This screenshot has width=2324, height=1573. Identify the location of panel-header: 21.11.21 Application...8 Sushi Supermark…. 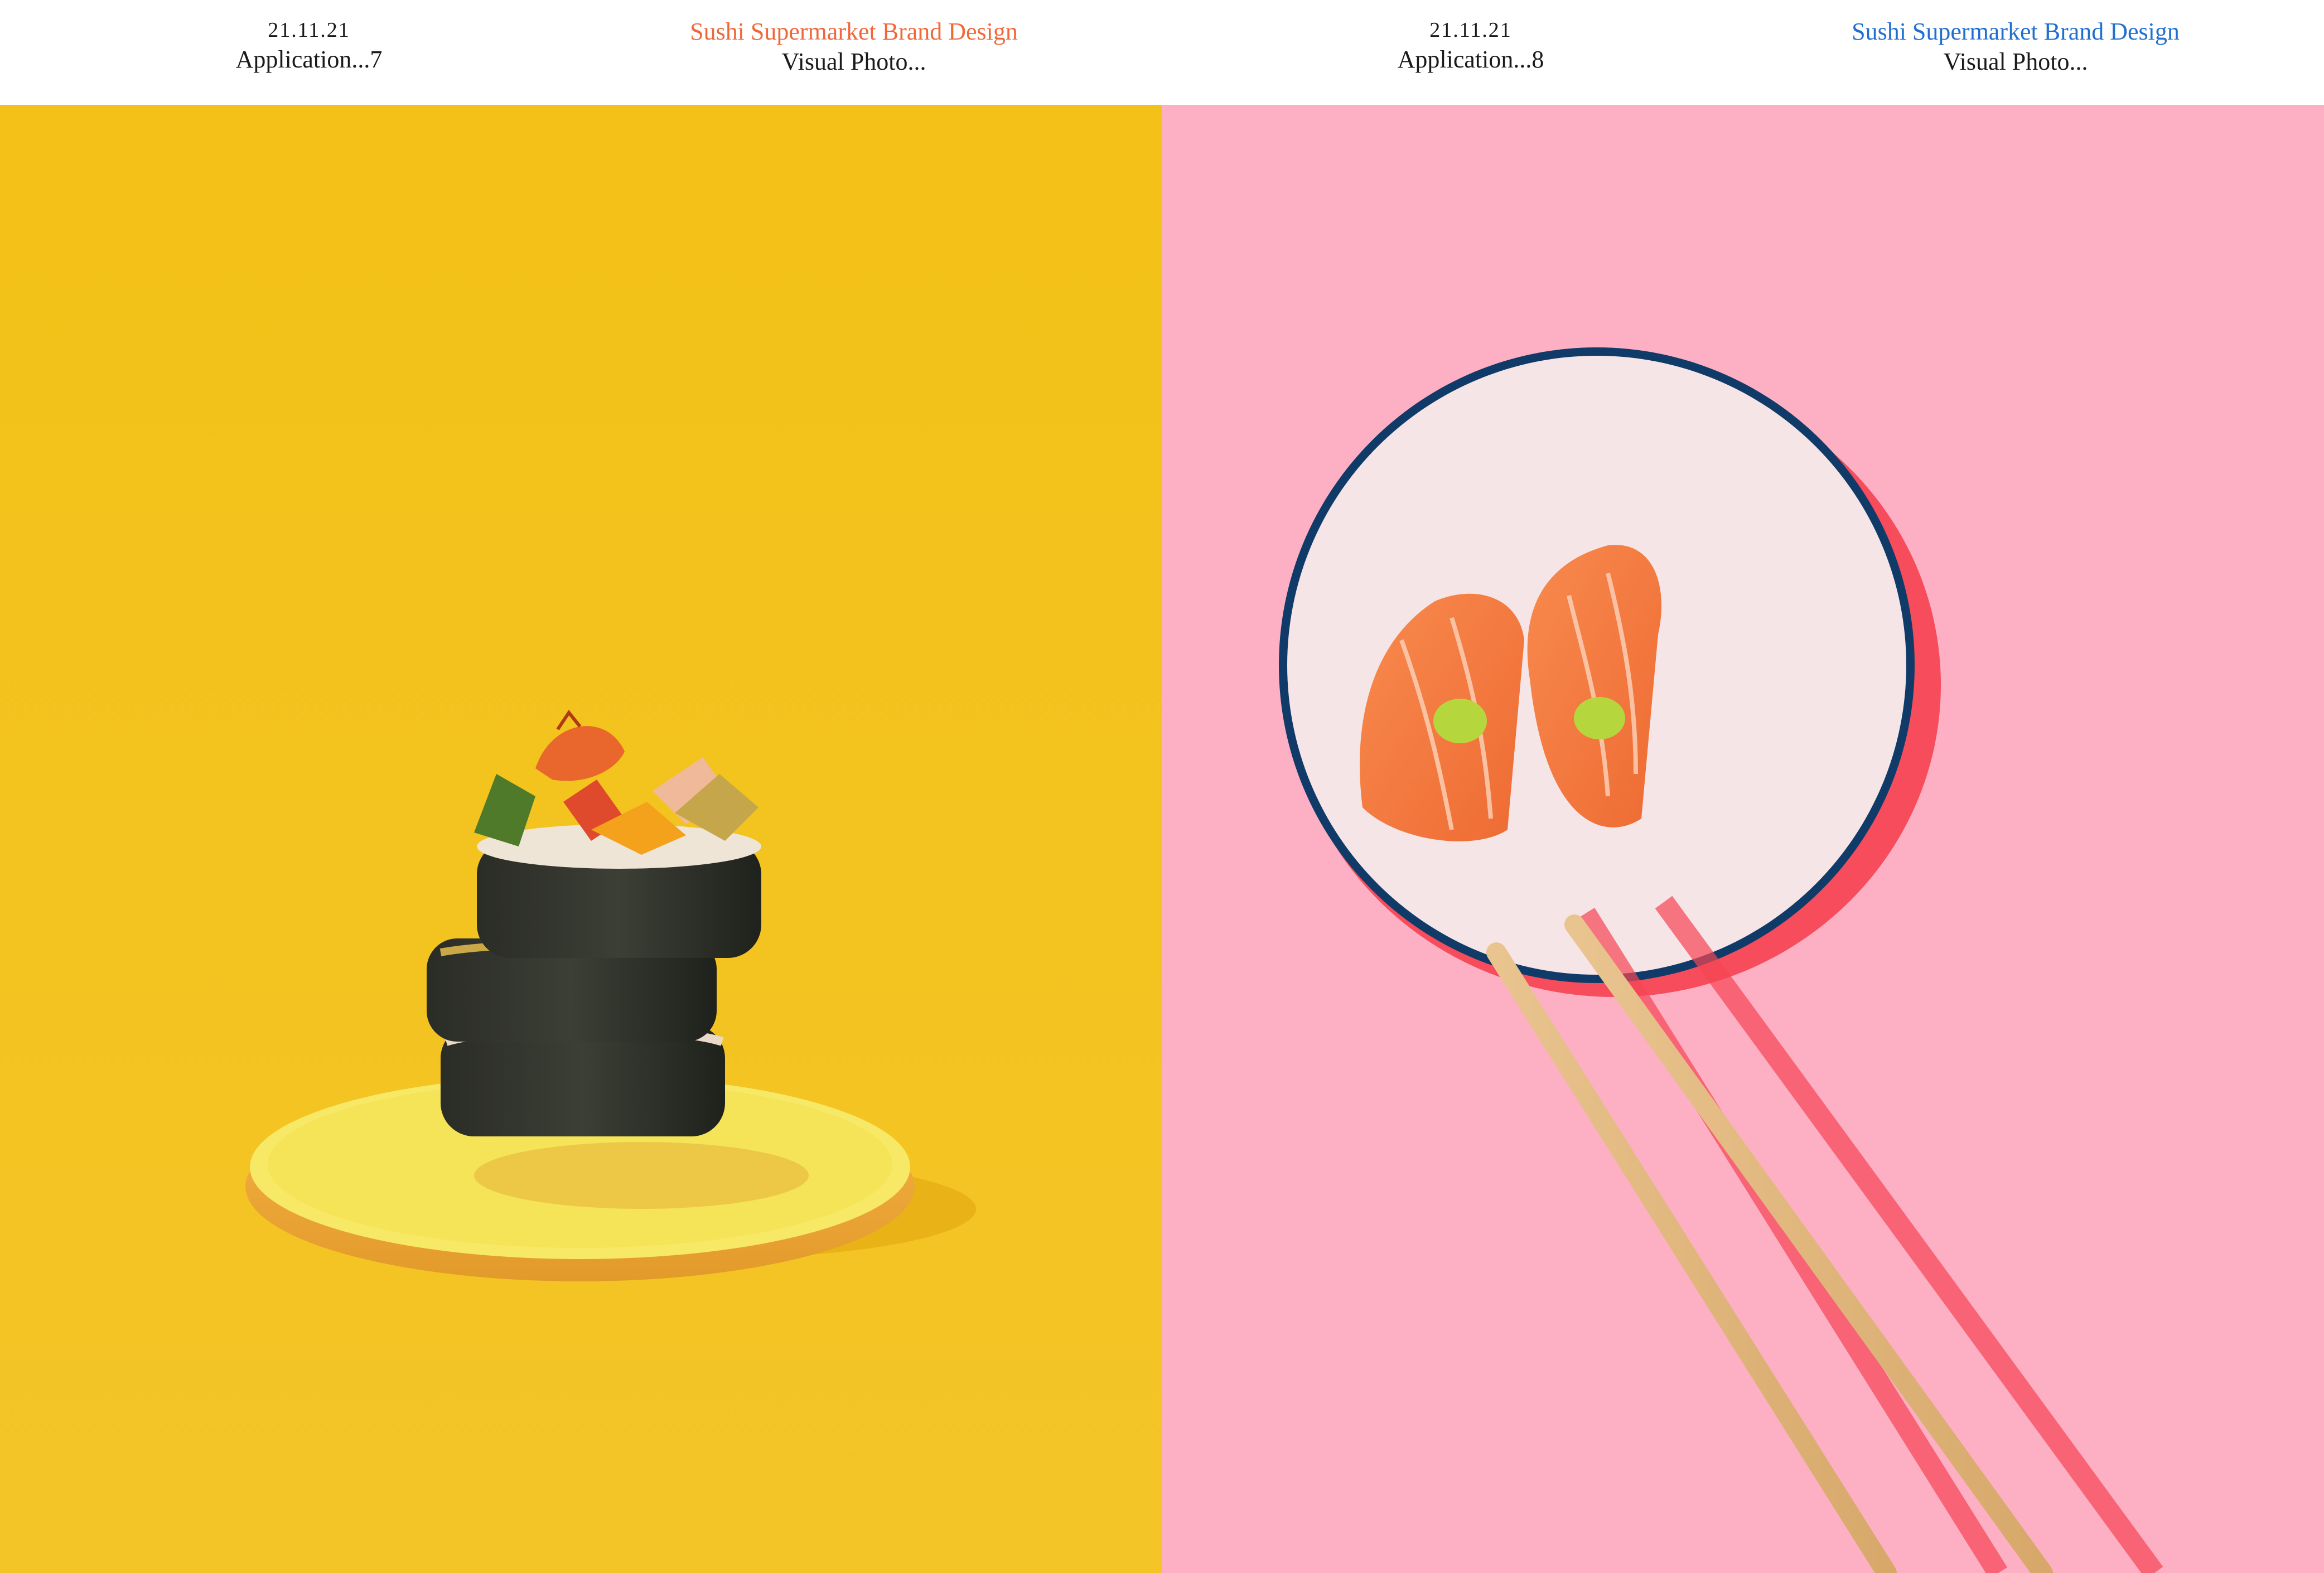
(1743, 53).